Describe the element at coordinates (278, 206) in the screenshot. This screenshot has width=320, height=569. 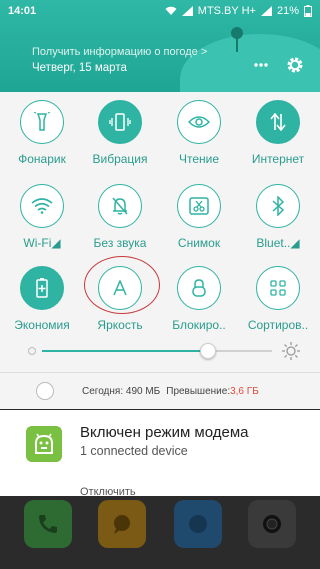
I see `bluetooth-icon` at that location.